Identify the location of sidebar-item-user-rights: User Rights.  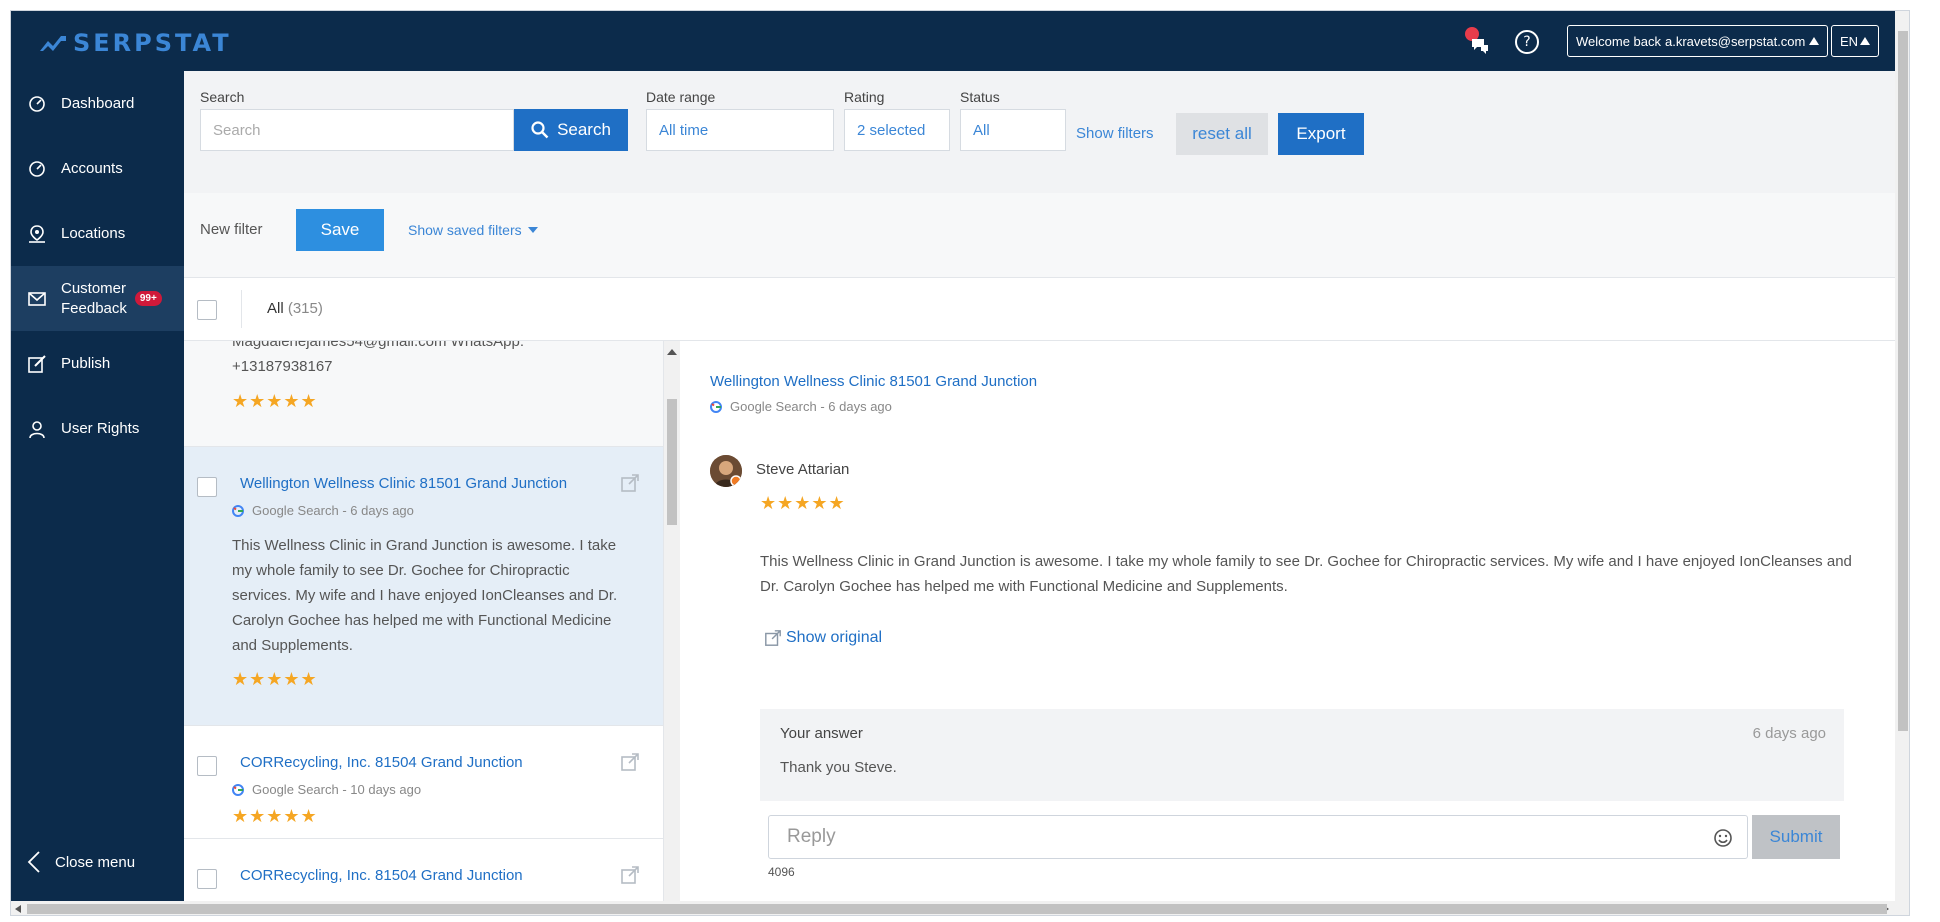
(97, 428).